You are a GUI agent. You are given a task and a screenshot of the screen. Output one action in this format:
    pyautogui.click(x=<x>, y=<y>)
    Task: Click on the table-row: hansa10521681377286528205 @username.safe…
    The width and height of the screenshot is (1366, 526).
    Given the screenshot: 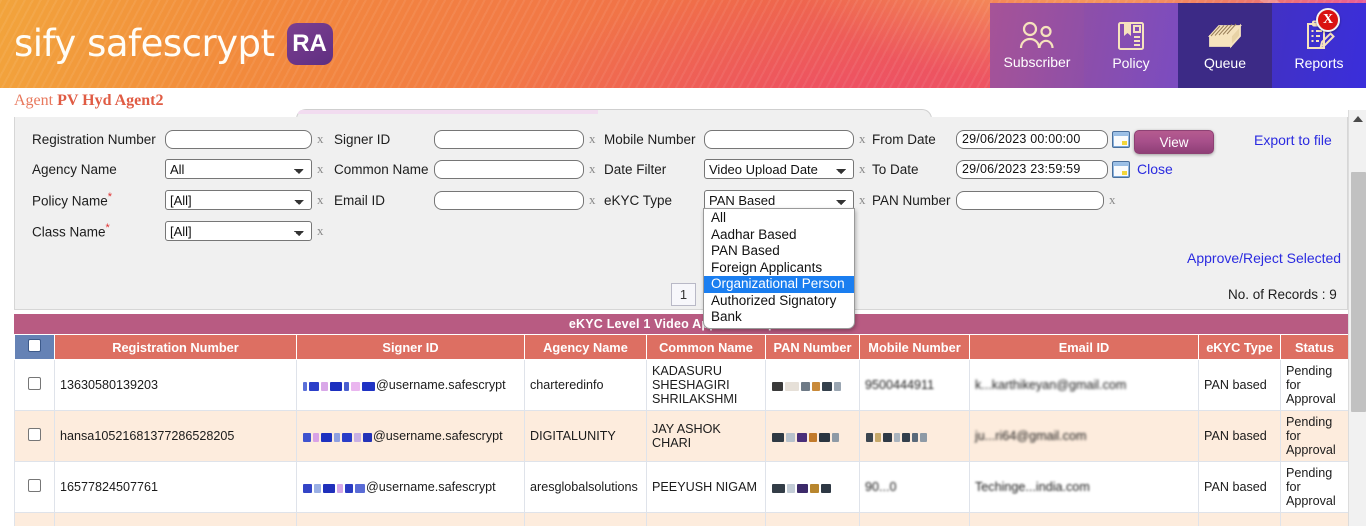 What is the action you would take?
    pyautogui.click(x=681, y=436)
    